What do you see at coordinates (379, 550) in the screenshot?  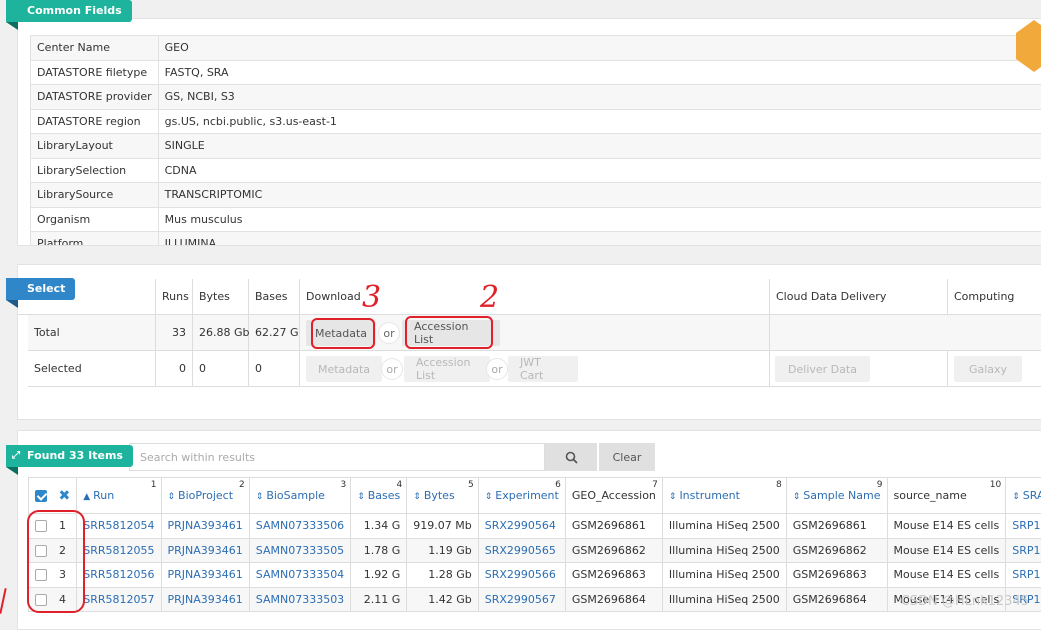 I see `cell-bases: 1.78 G` at bounding box center [379, 550].